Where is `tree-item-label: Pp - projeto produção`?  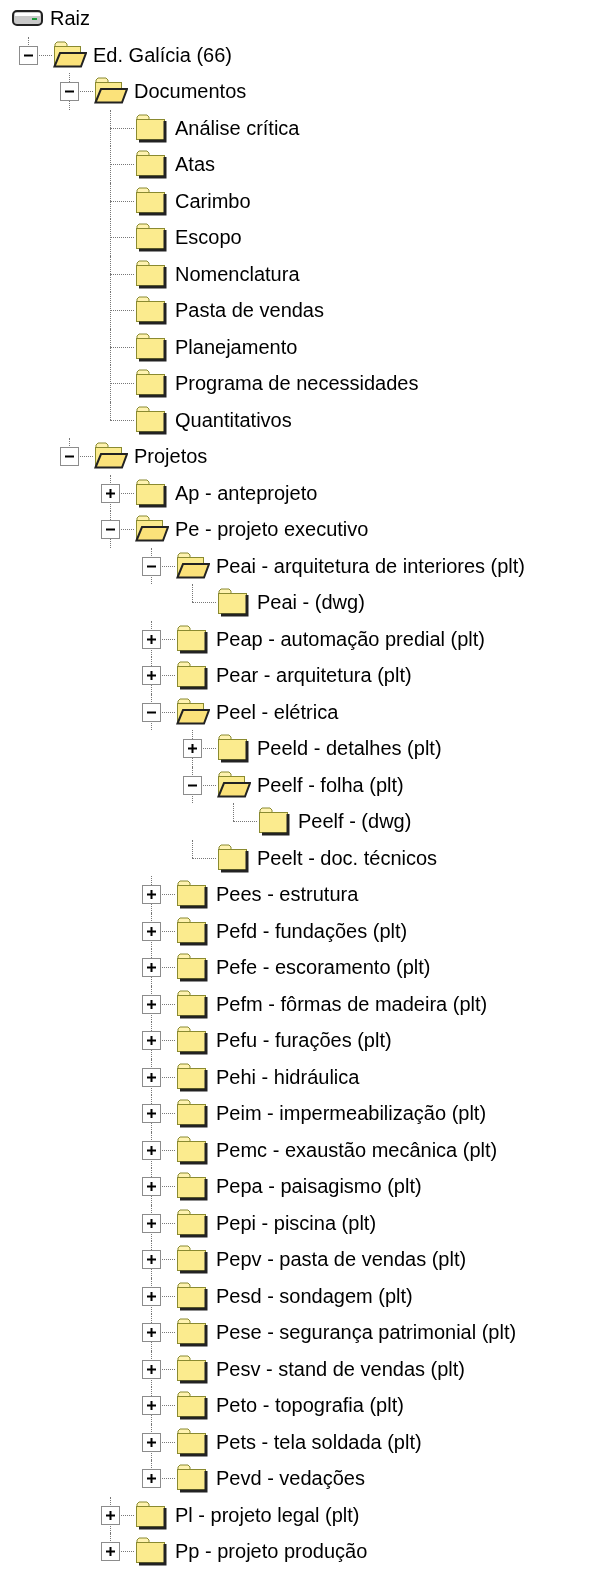
tree-item-label: Pp - projeto produção is located at coordinates (271, 1551).